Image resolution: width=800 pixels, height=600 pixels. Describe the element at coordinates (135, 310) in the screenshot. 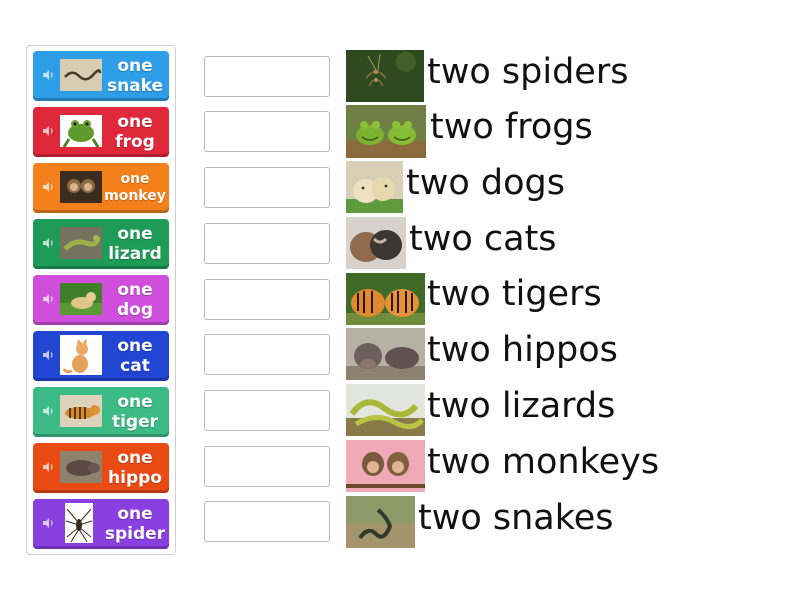

I see `tile-word-line2: dog` at that location.